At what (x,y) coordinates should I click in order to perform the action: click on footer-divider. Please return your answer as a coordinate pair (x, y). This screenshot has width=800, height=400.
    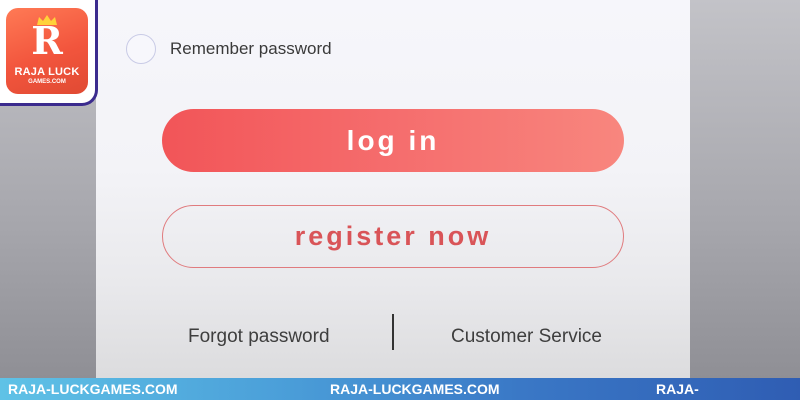
    Looking at the image, I should click on (393, 332).